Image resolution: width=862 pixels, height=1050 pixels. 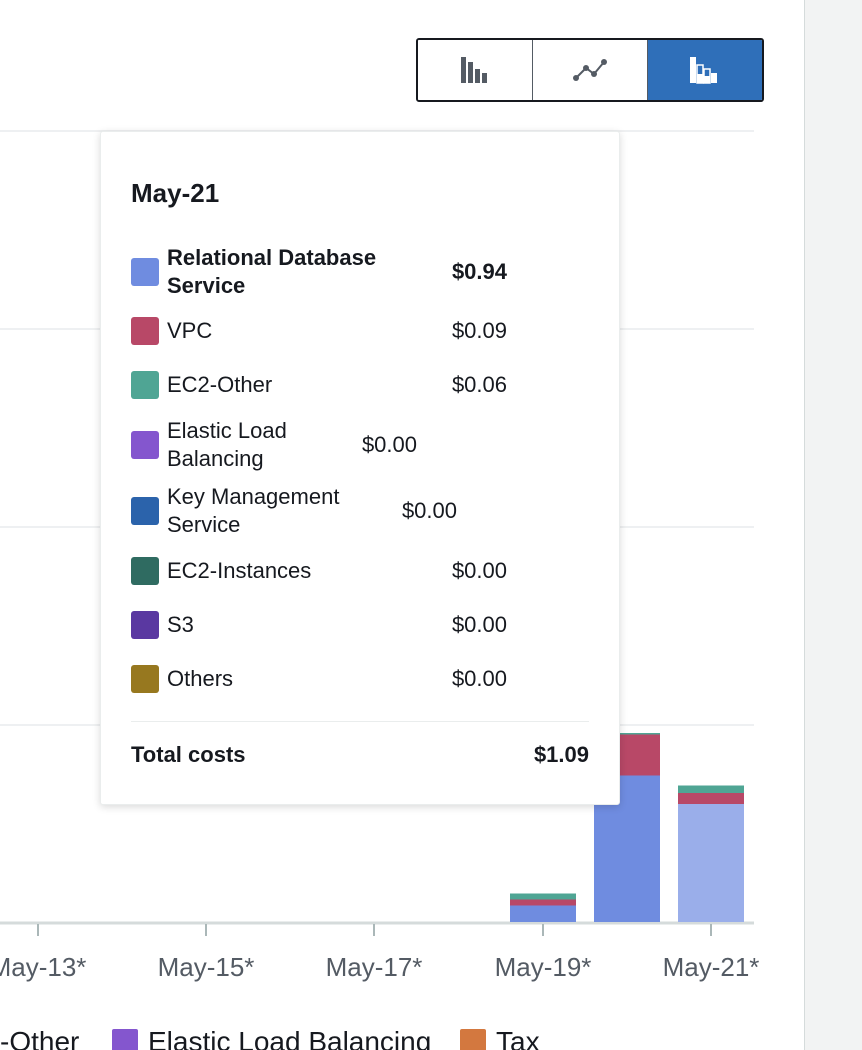 What do you see at coordinates (253, 510) in the screenshot?
I see `series-name: Key Management Service` at bounding box center [253, 510].